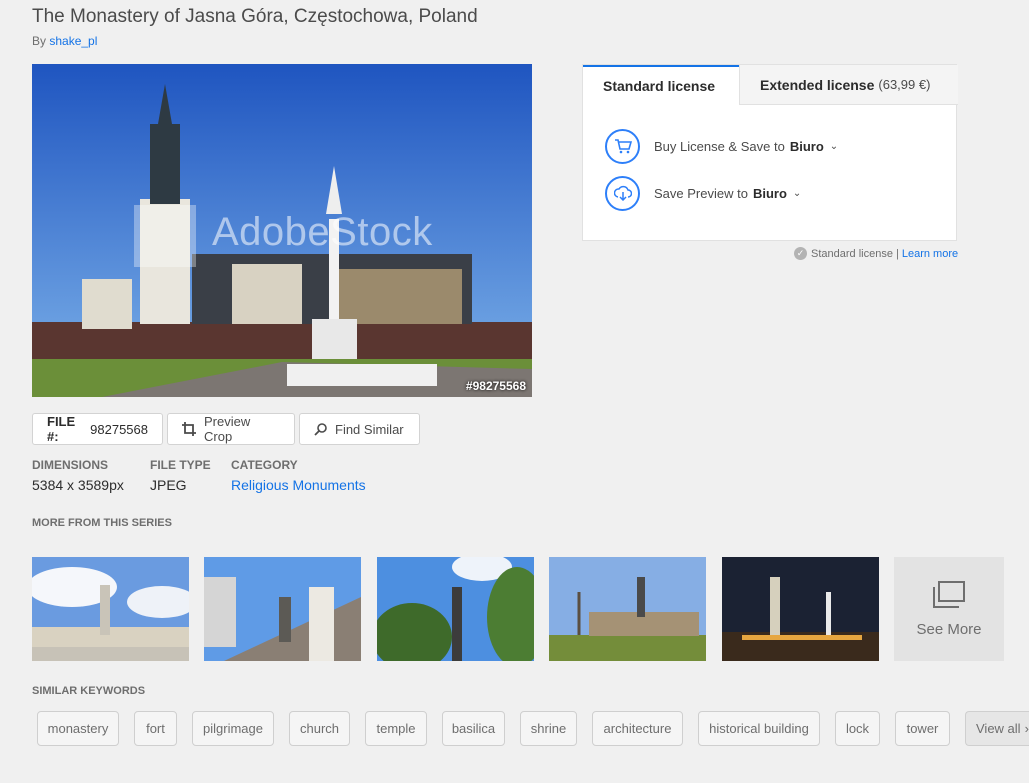 Image resolution: width=1029 pixels, height=783 pixels. What do you see at coordinates (1026, 728) in the screenshot?
I see `chevron-right-icon: ›` at bounding box center [1026, 728].